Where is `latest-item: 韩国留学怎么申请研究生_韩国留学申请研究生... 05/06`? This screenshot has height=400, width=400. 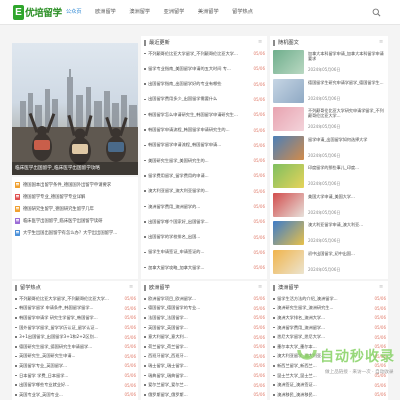 latest-item: 韩国留学怎么申请研究生_韩国留学申请研究生... 05/06 is located at coordinates (204, 114).